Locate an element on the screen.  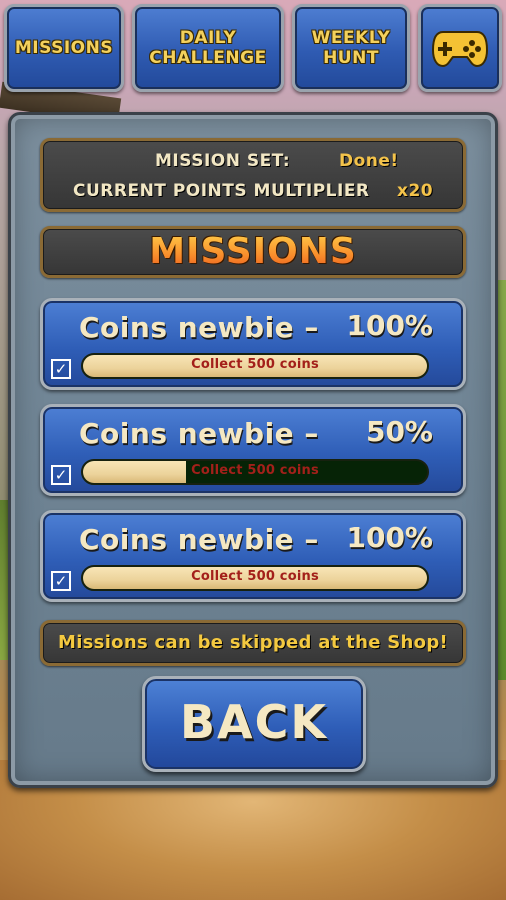
page-title: MISSIONS is located at coordinates (253, 251).